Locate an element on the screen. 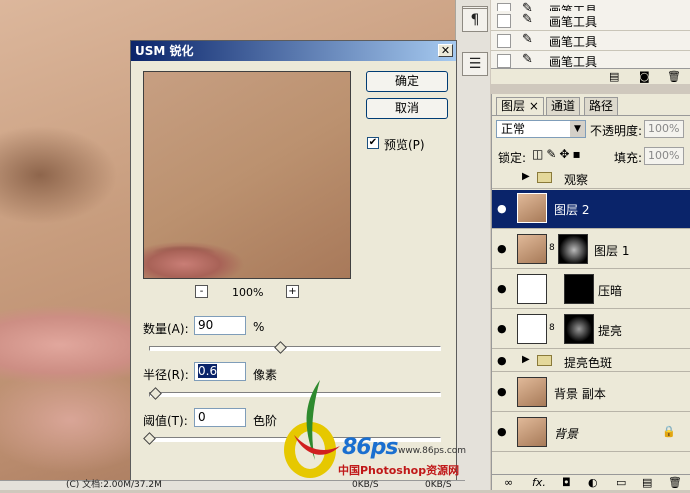  adjustment-icon: ◐ is located at coordinates (593, 482).